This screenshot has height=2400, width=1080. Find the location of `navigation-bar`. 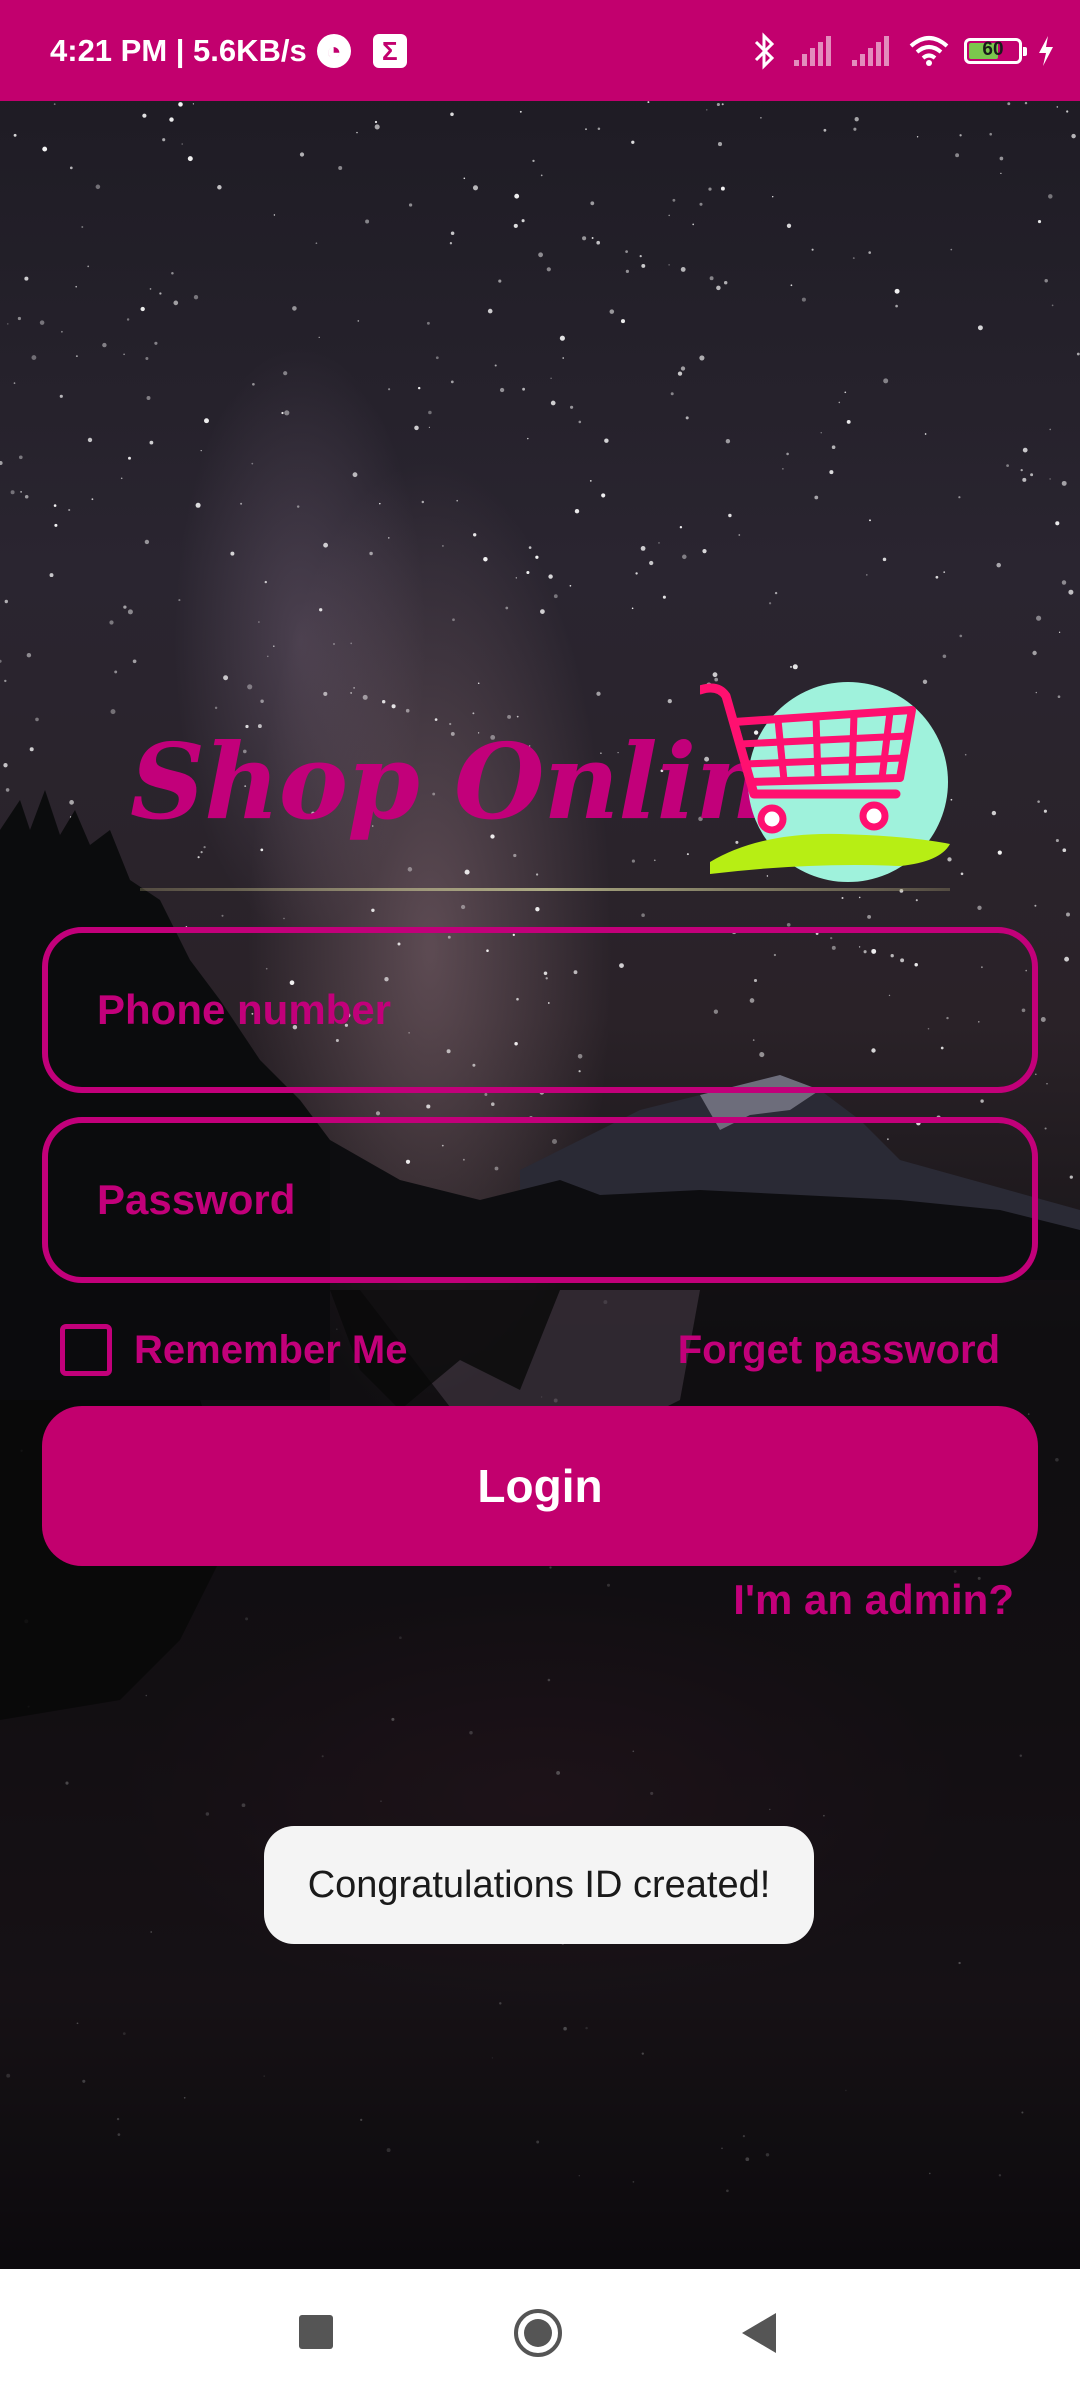

navigation-bar is located at coordinates (540, 2334).